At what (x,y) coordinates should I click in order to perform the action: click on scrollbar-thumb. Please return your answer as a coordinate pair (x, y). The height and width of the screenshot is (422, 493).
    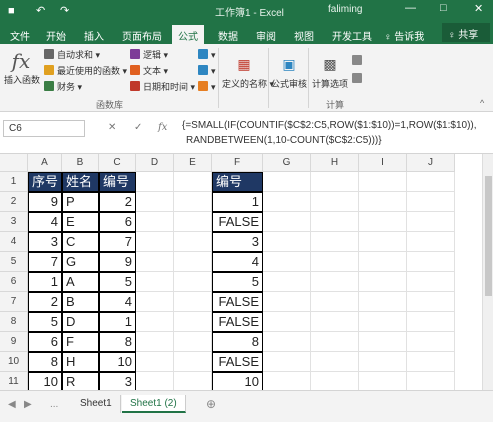
    Looking at the image, I should click on (488, 236).